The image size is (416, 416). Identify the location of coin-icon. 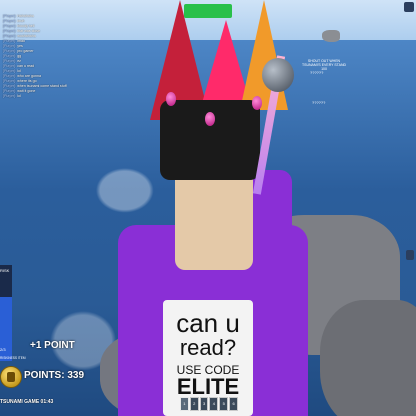
(11, 377).